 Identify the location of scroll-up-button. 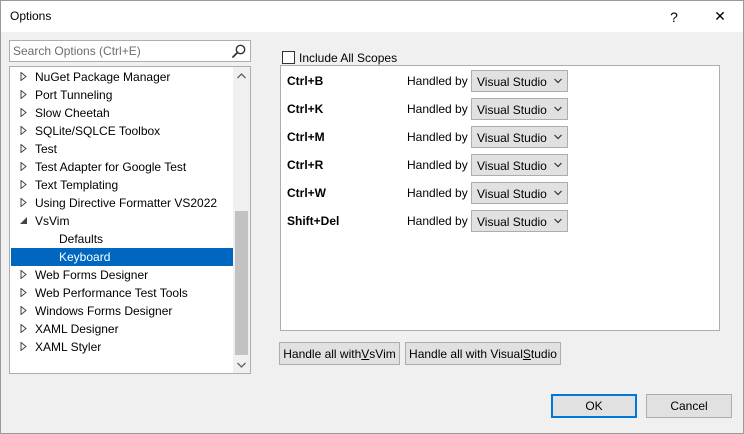
(241, 75).